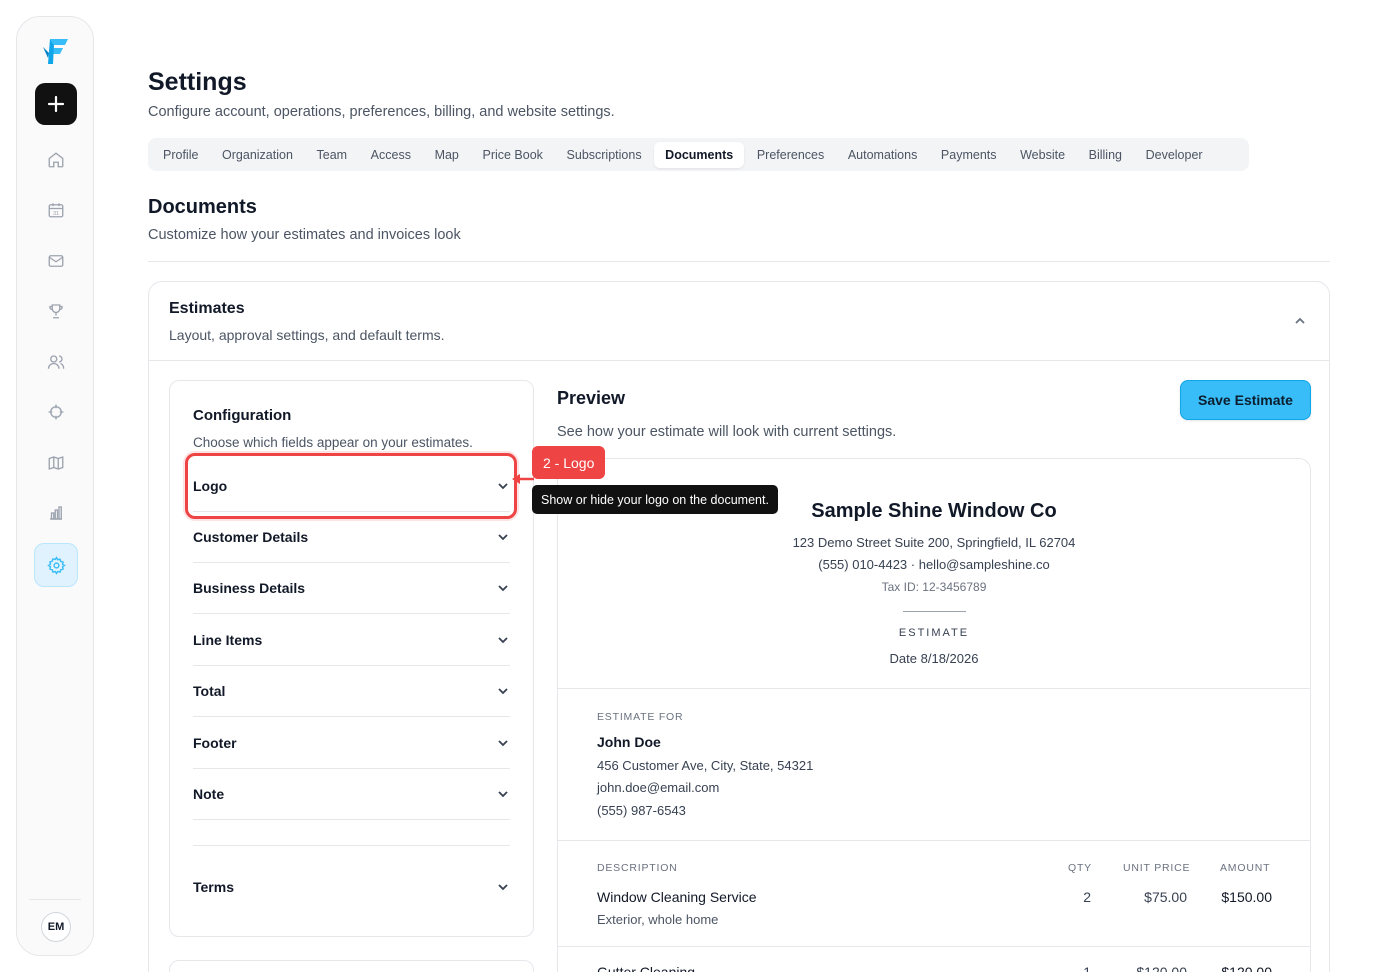  Describe the element at coordinates (1087, 897) in the screenshot. I see `line-item-qty: 2` at that location.